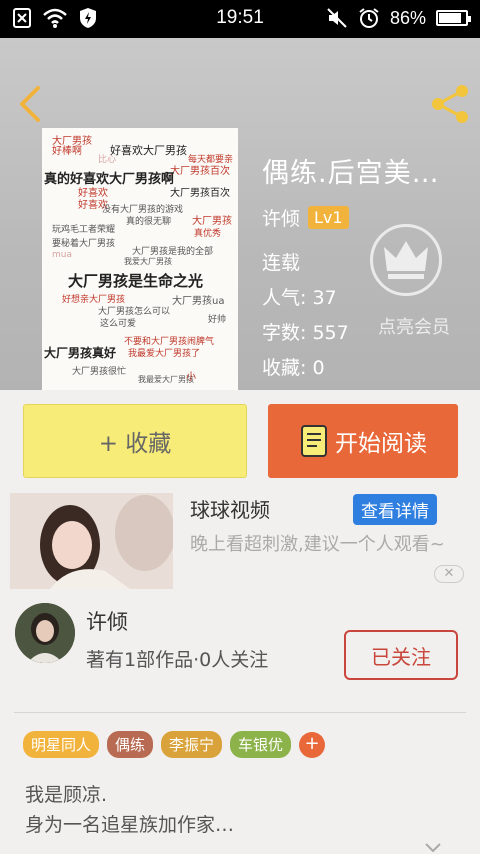 This screenshot has height=854, width=480. Describe the element at coordinates (198, 301) in the screenshot. I see `cover-word: 大厂男孩ua` at that location.